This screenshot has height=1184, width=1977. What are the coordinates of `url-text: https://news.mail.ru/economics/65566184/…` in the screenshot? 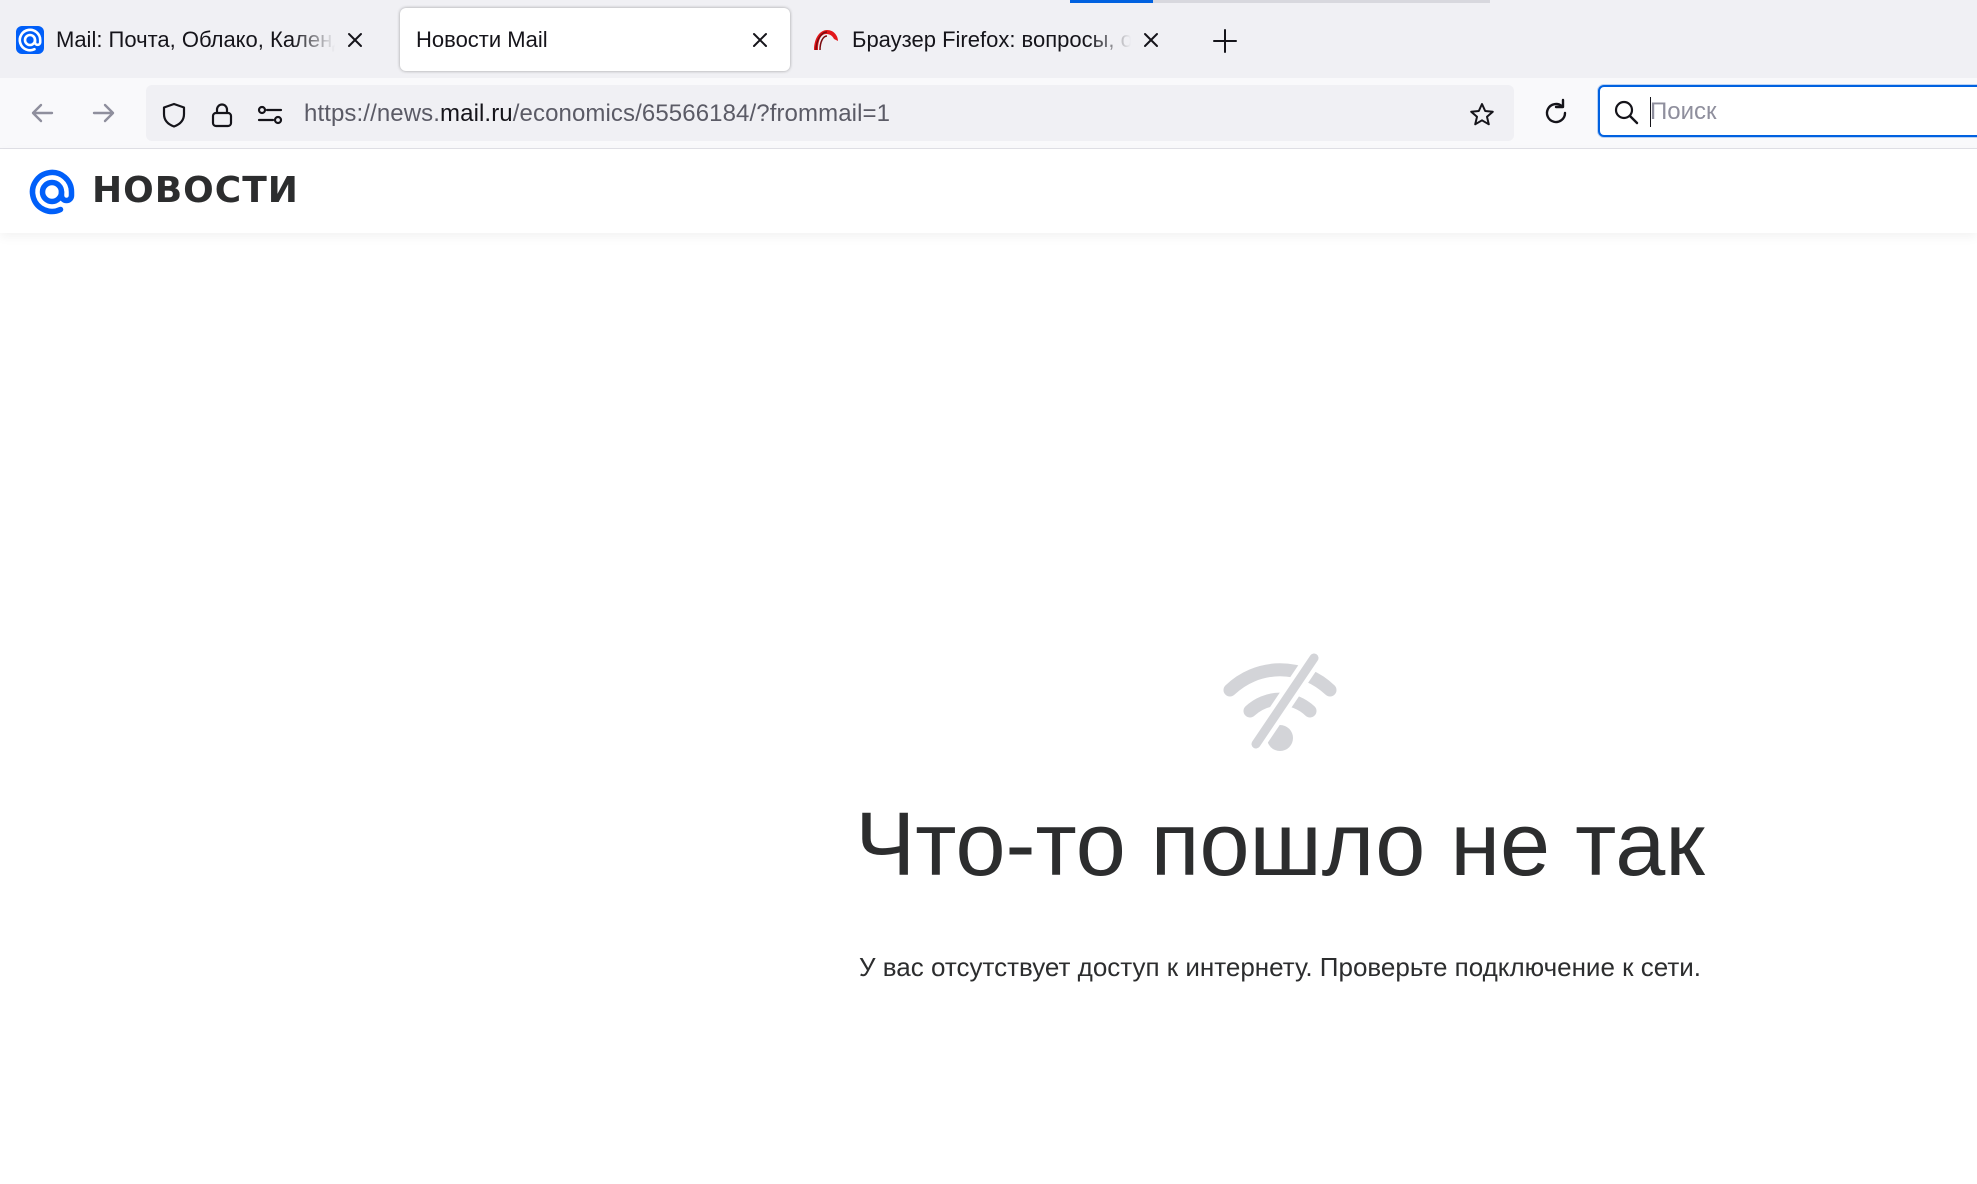 It's located at (597, 114).